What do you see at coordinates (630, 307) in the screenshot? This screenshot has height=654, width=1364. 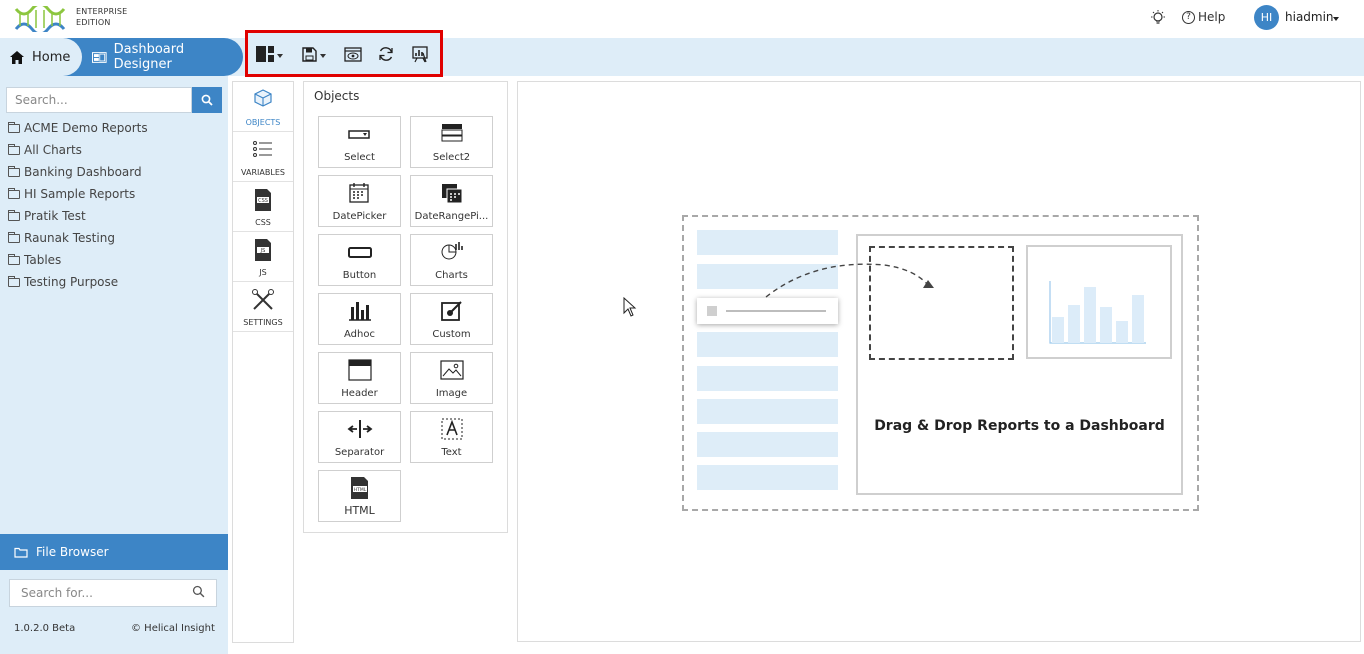 I see `mouse-cursor-icon` at bounding box center [630, 307].